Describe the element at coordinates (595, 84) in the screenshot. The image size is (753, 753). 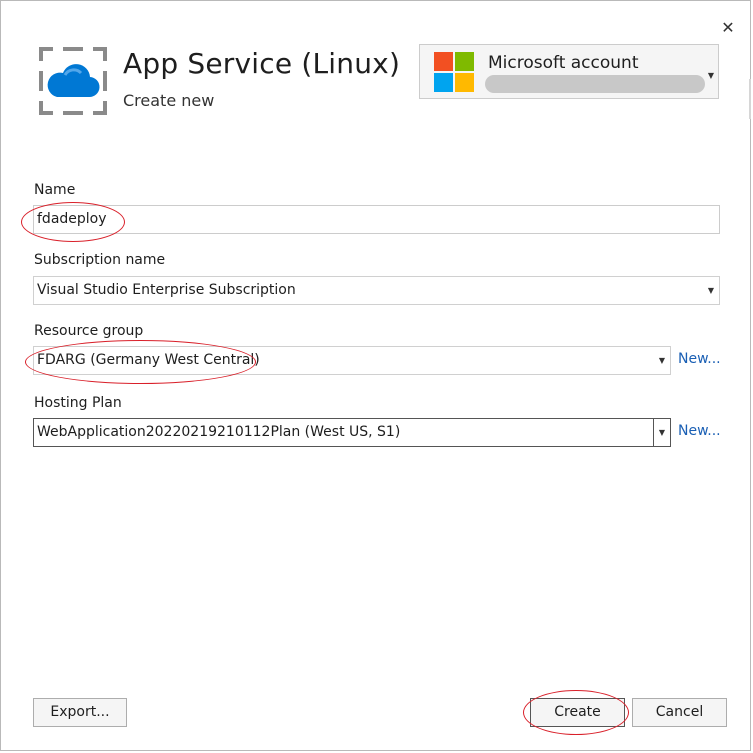
I see `account-email-redacted` at that location.